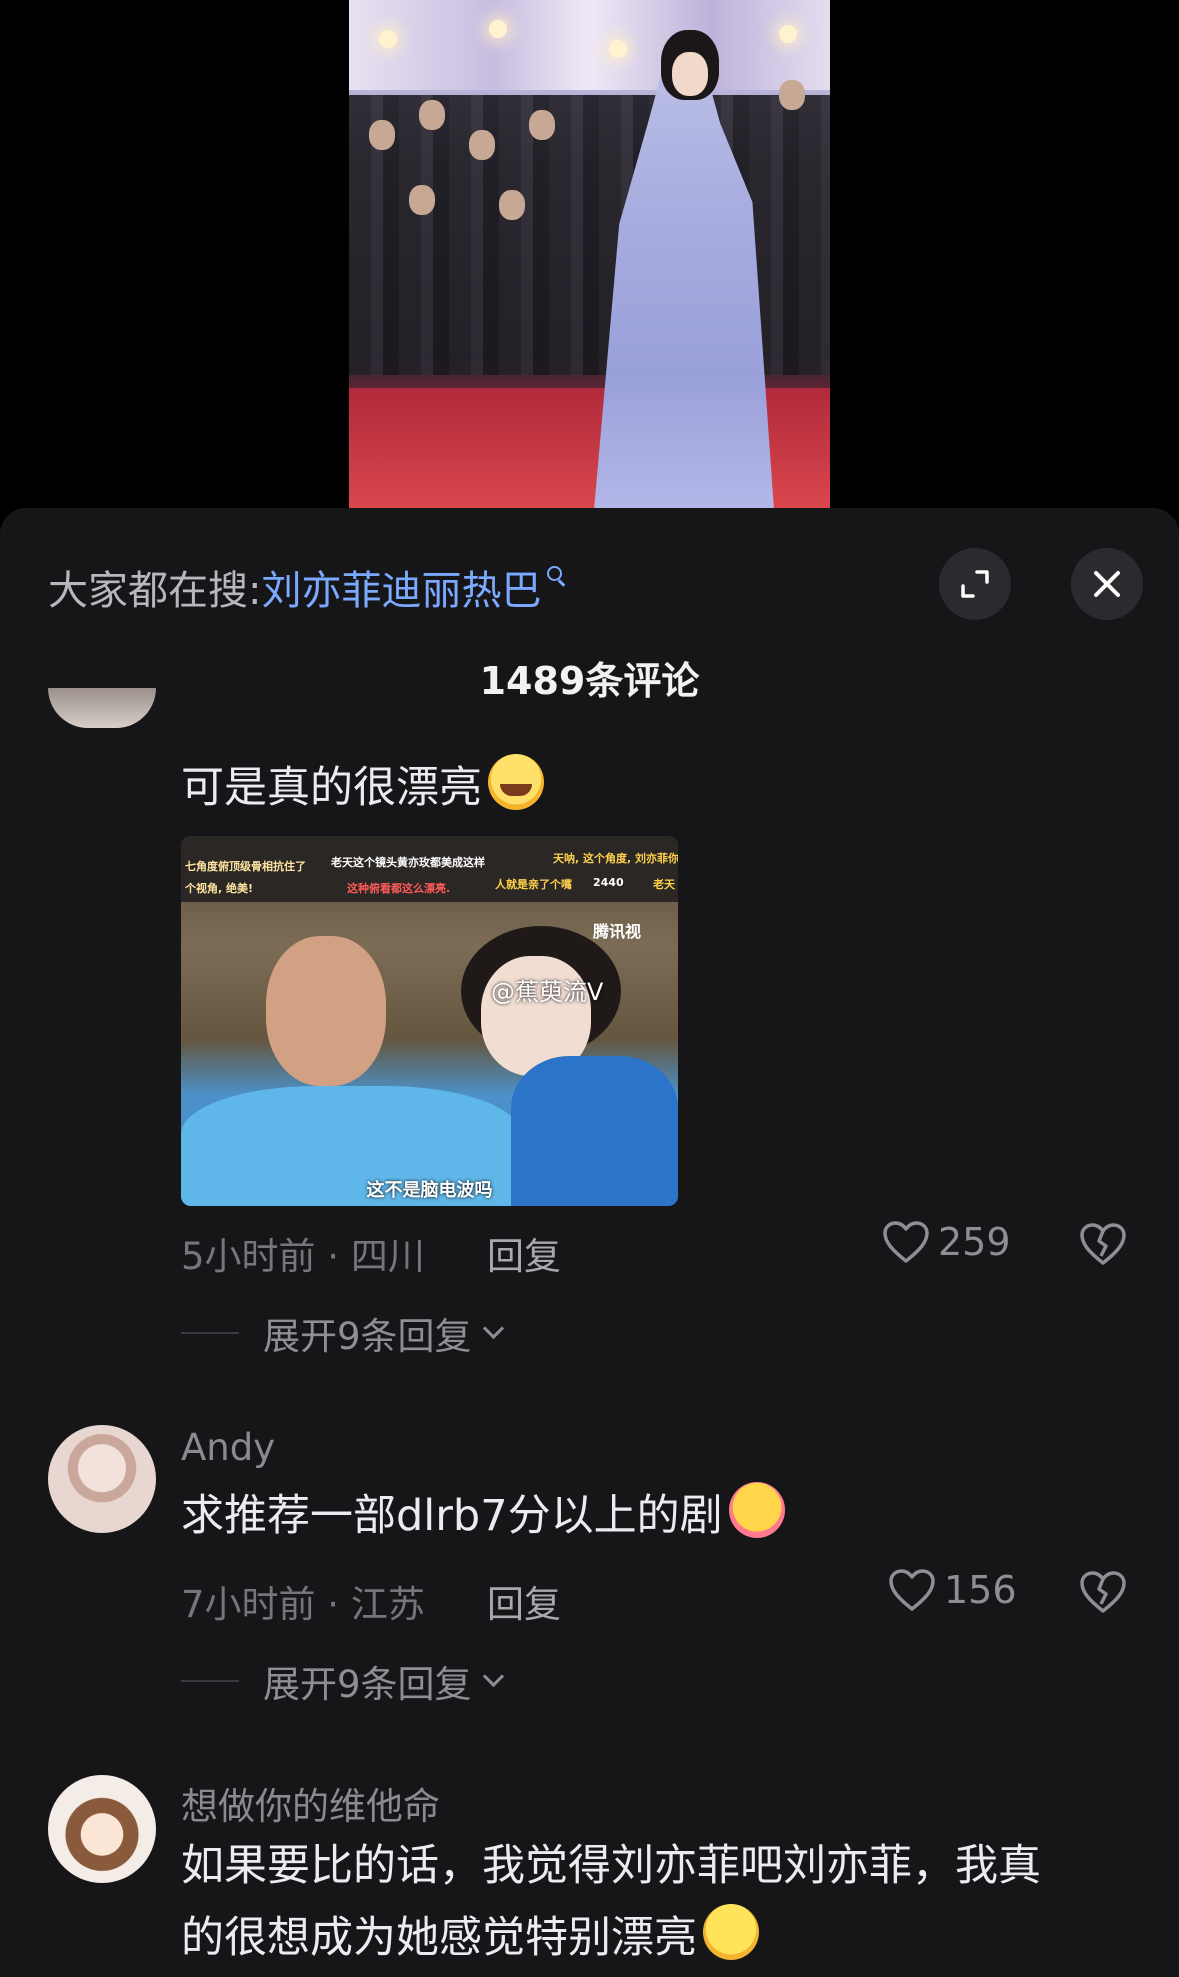 The height and width of the screenshot is (1977, 1179). I want to click on image-subtitle: 这不是脑电波吗, so click(429, 1190).